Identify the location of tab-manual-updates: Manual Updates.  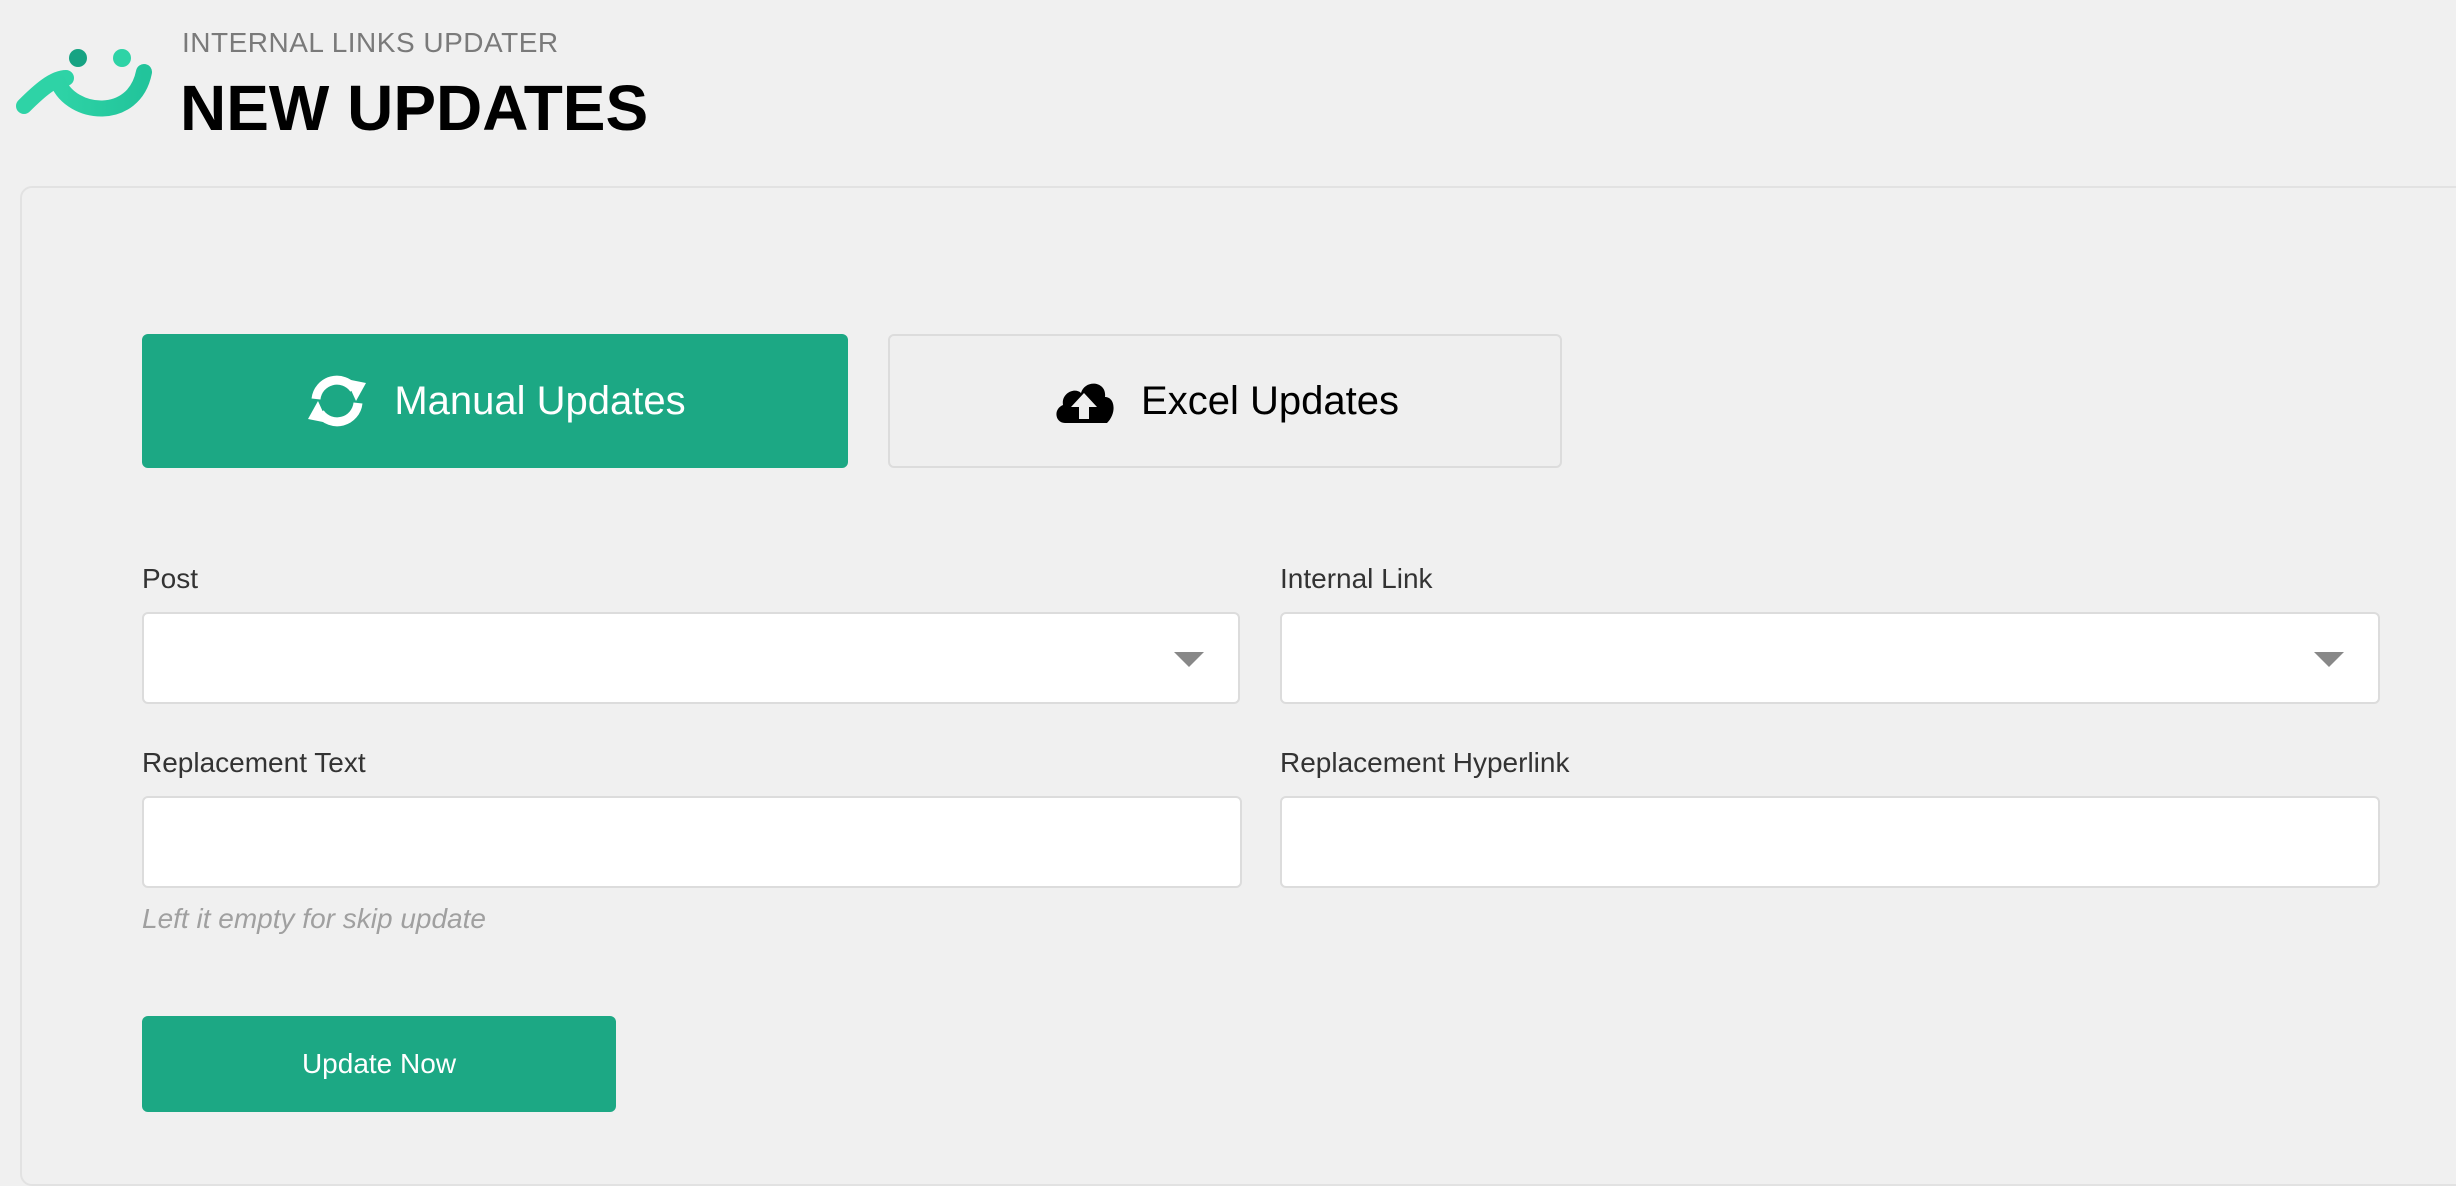
(495, 401).